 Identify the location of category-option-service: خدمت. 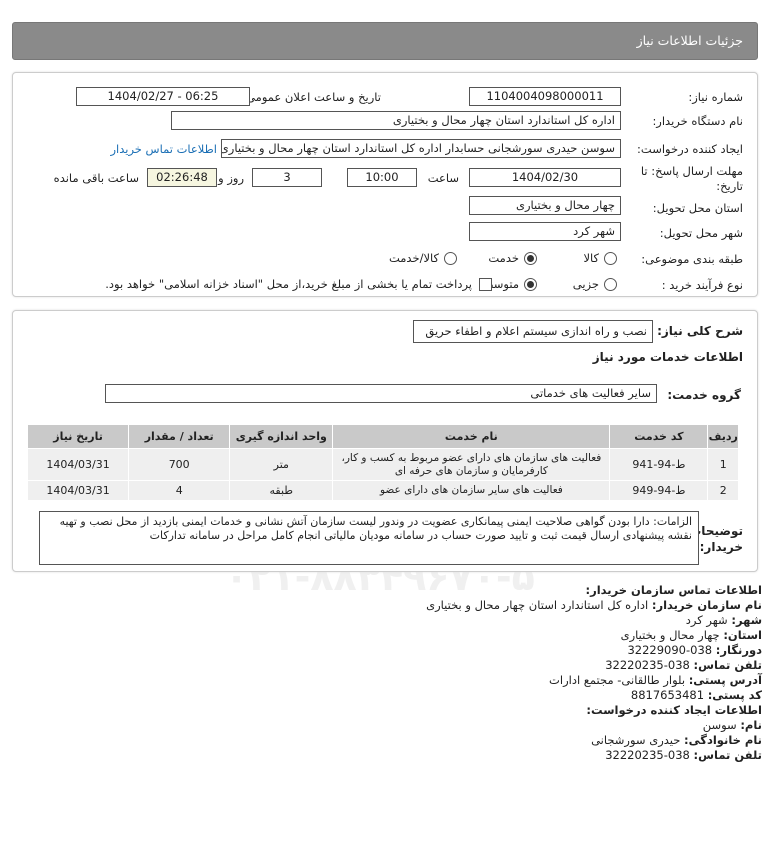
(503, 258).